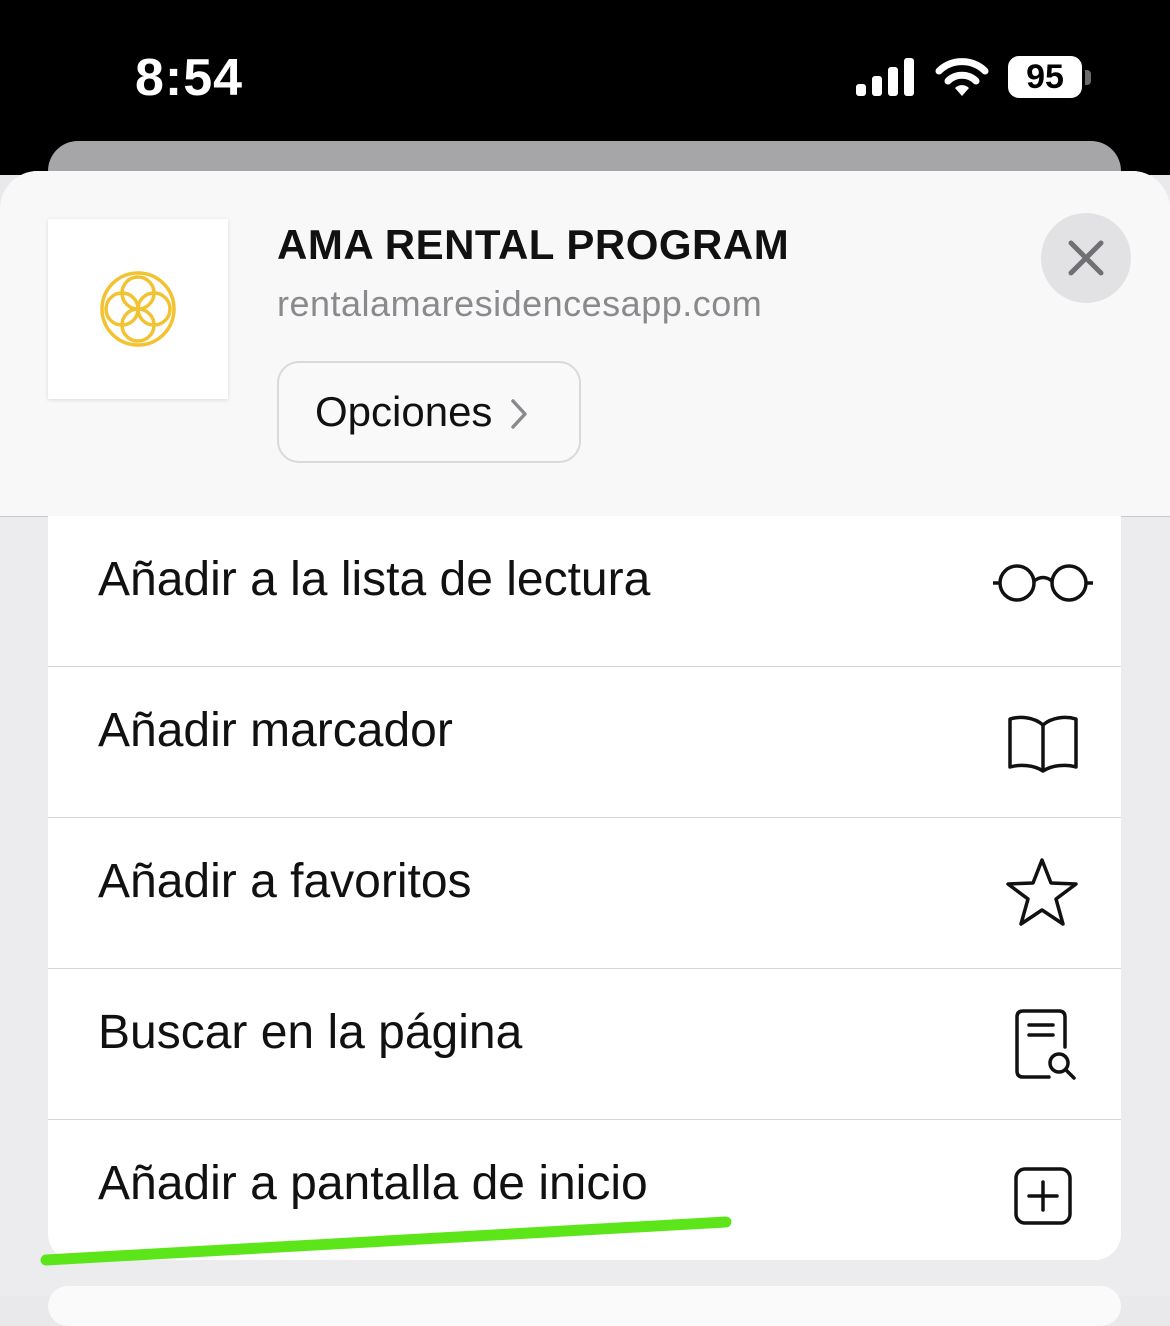  What do you see at coordinates (1043, 583) in the screenshot?
I see `glasses-icon` at bounding box center [1043, 583].